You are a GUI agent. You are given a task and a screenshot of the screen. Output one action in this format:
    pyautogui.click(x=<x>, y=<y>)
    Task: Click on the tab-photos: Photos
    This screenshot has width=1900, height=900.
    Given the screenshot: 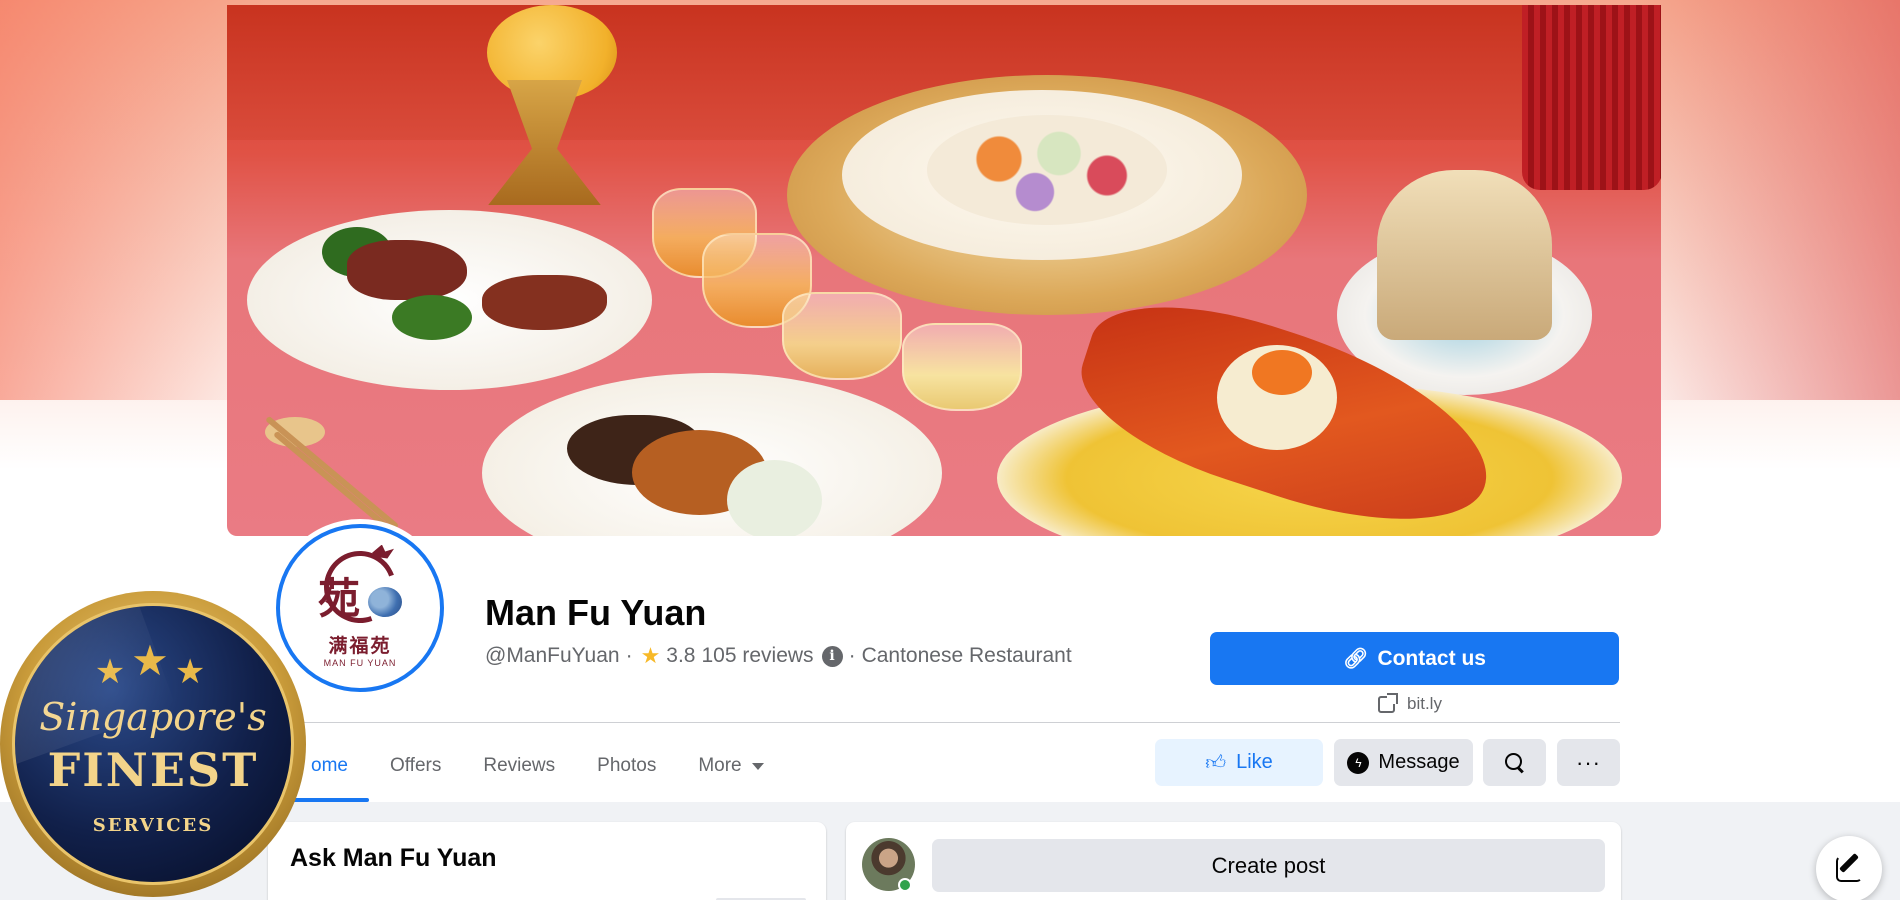 What is the action you would take?
    pyautogui.click(x=626, y=766)
    